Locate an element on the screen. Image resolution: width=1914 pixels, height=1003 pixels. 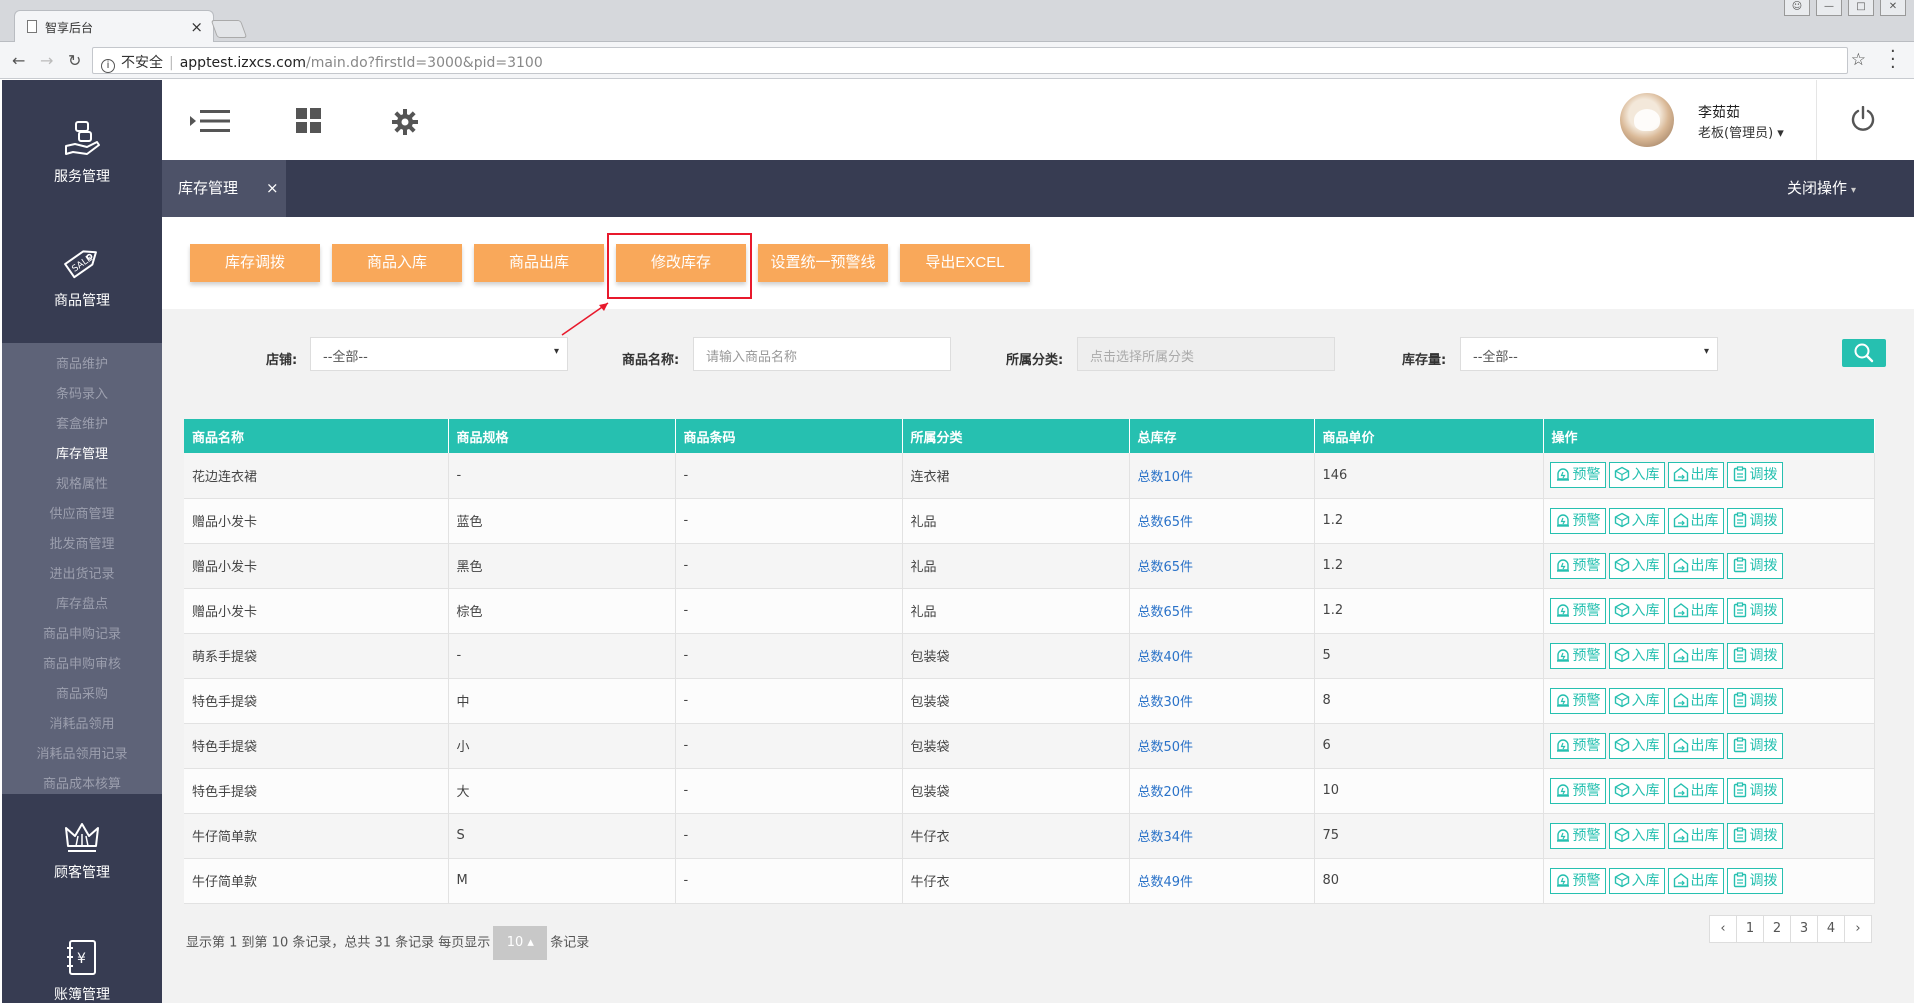
prev-page-button: ‹ is located at coordinates (1723, 929).